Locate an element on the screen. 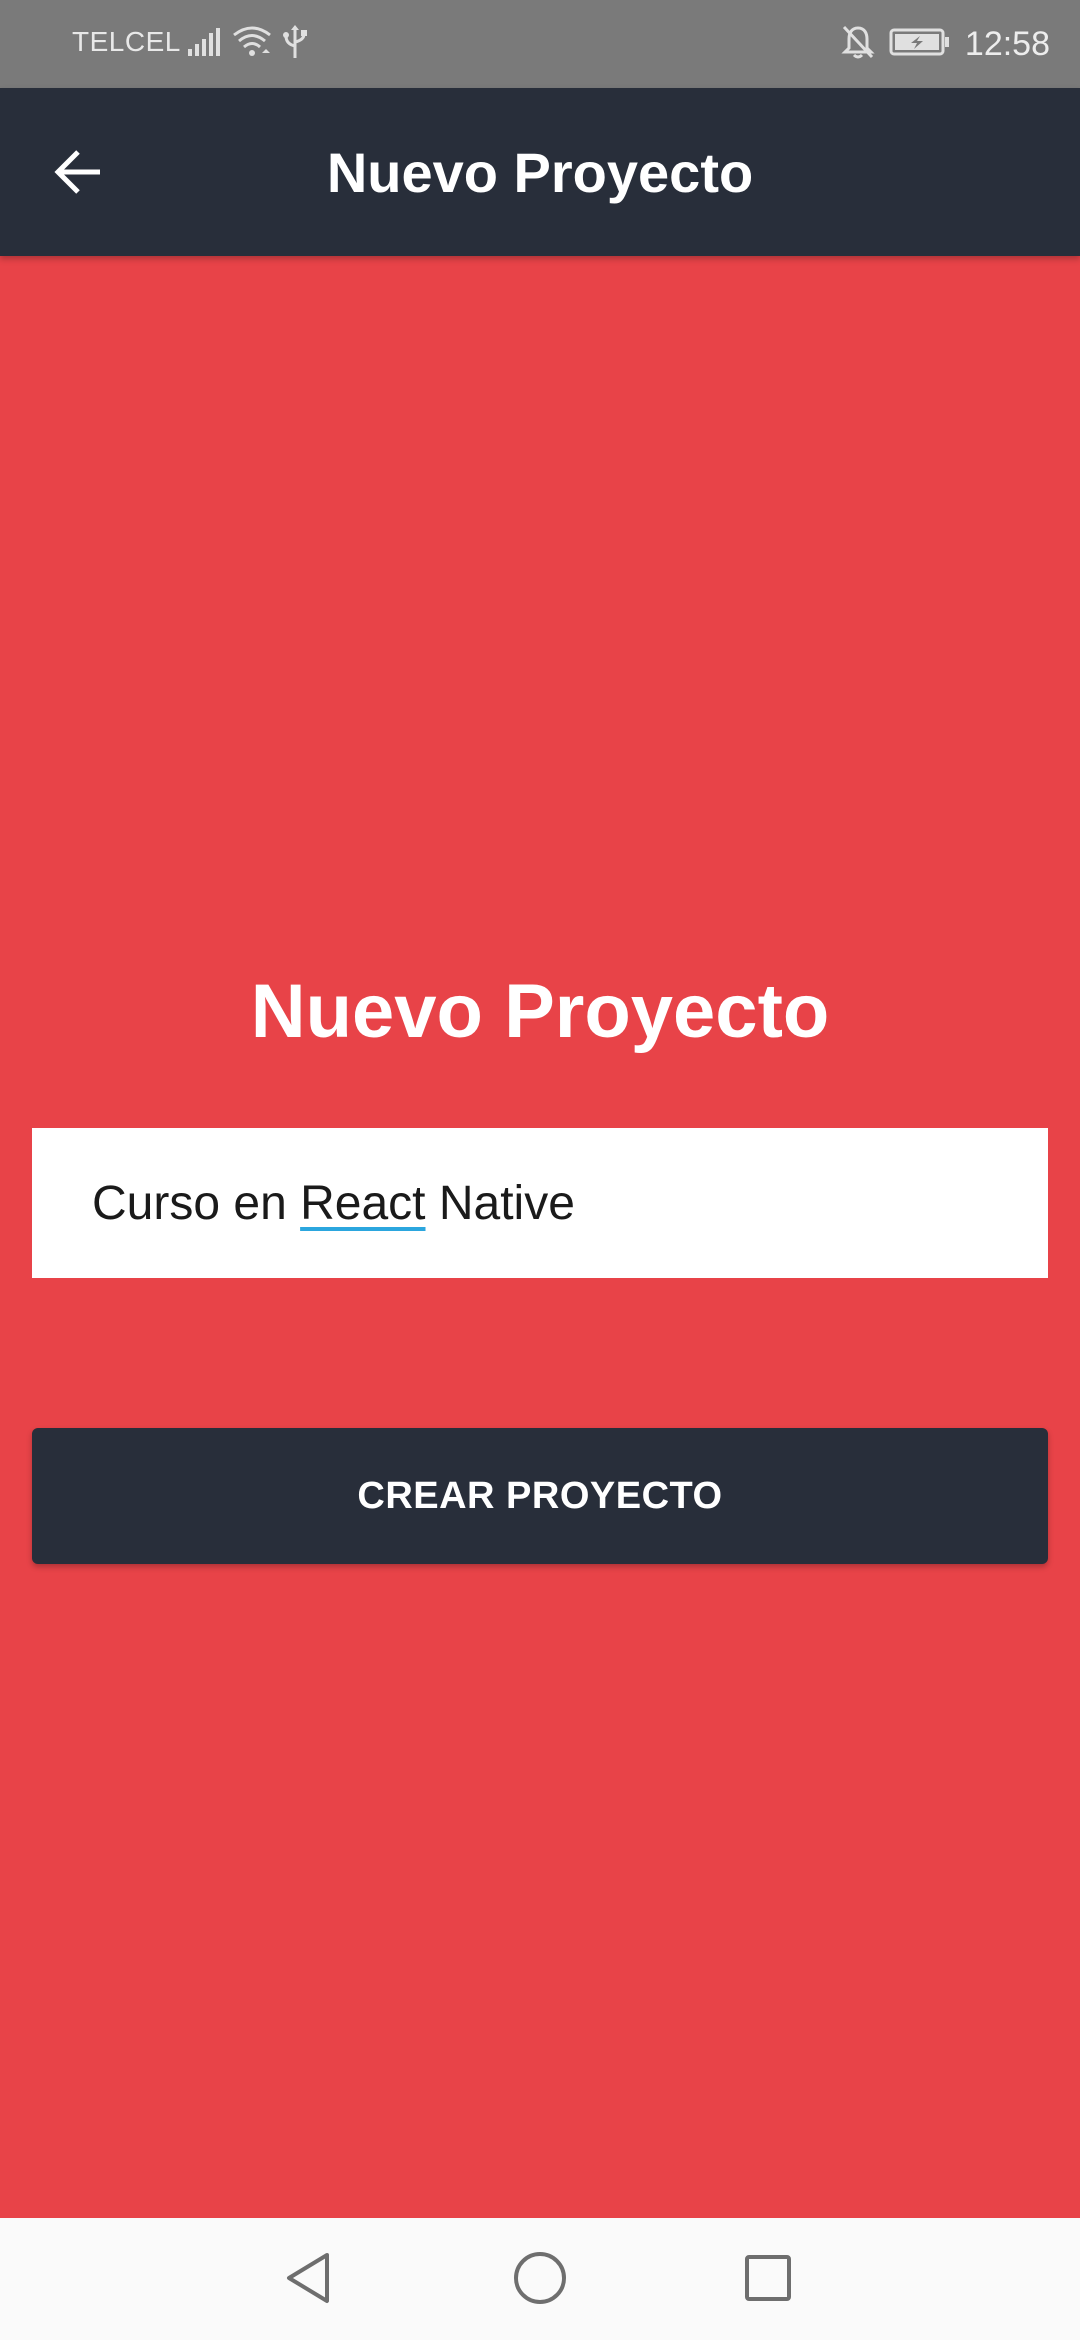  status-left-icons is located at coordinates (247, 44).